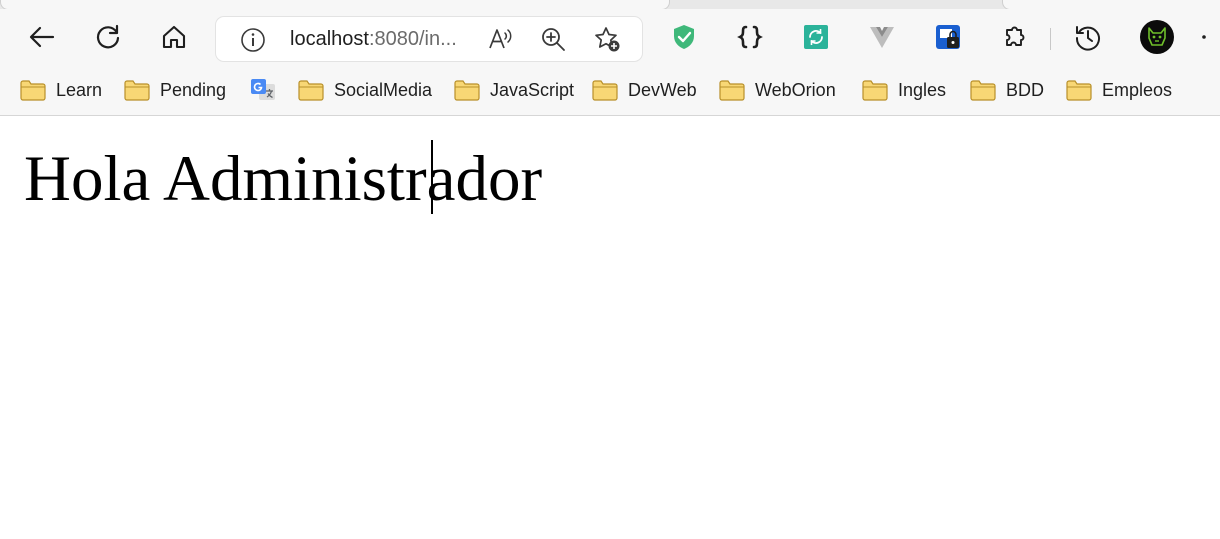 The width and height of the screenshot is (1220, 539). I want to click on extensions-button, so click(1014, 37).